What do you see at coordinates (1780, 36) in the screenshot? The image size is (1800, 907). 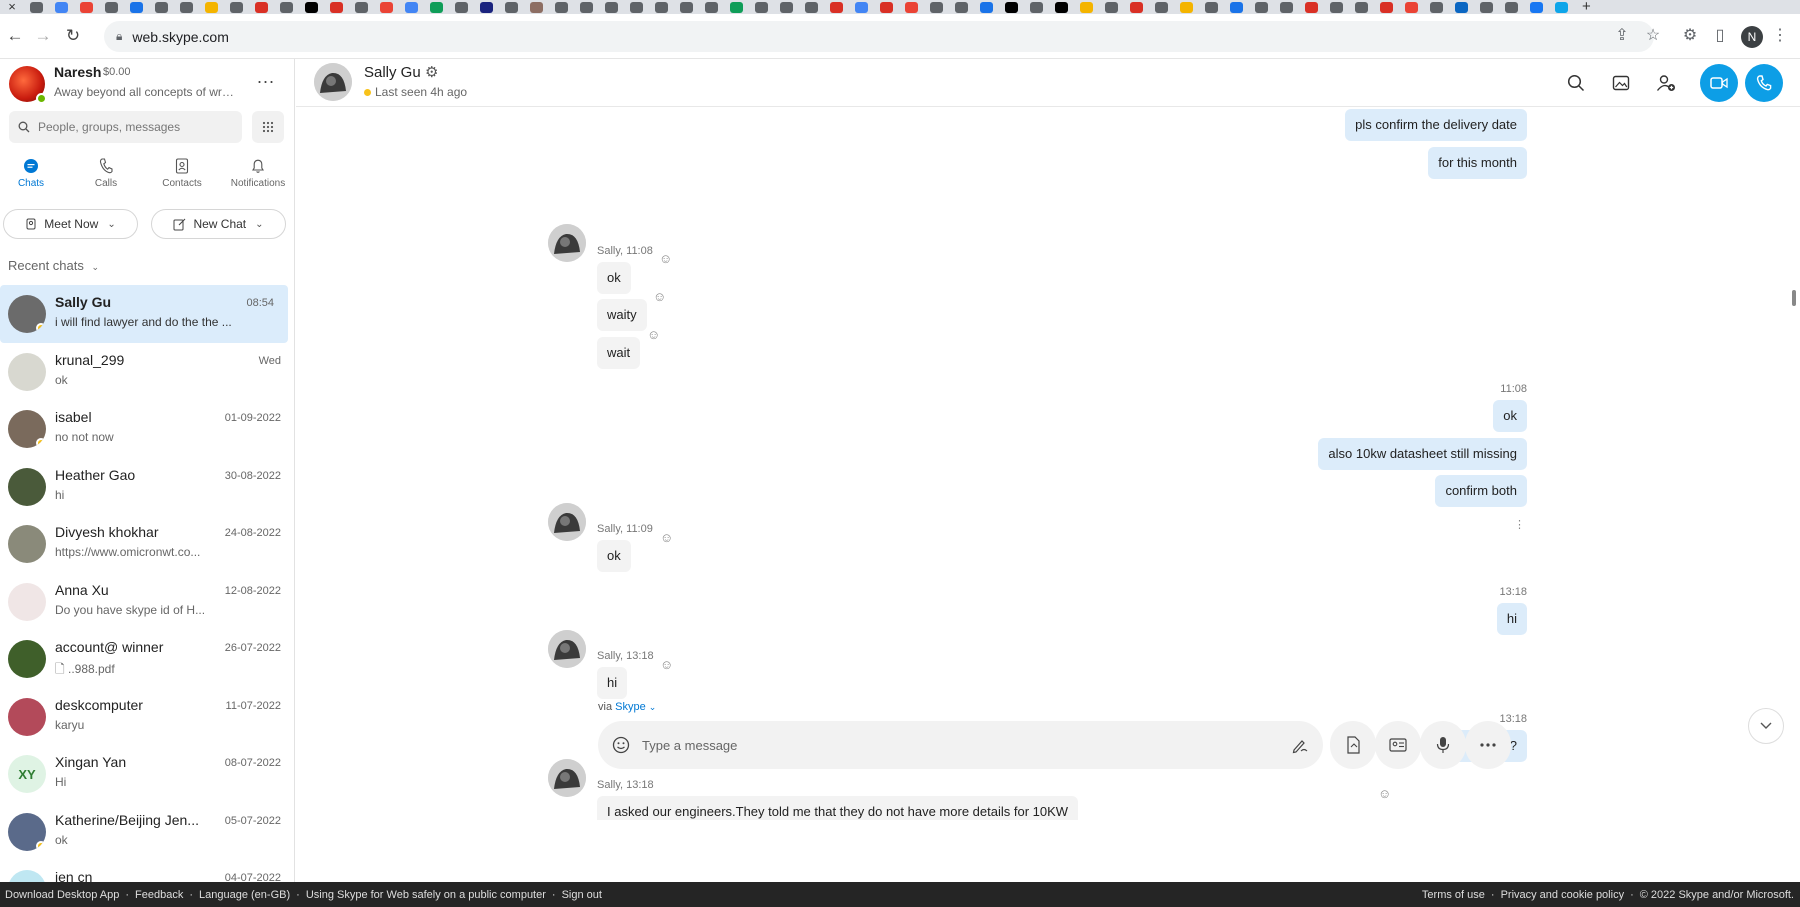 I see `browser-menu-icon: ⋮` at bounding box center [1780, 36].